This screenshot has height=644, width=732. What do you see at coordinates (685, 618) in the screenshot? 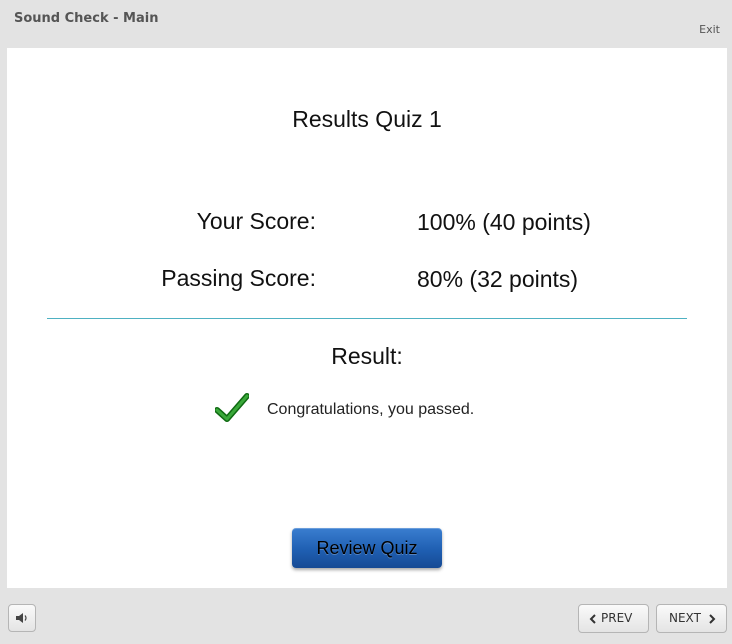
I see `next-label: NEXT` at bounding box center [685, 618].